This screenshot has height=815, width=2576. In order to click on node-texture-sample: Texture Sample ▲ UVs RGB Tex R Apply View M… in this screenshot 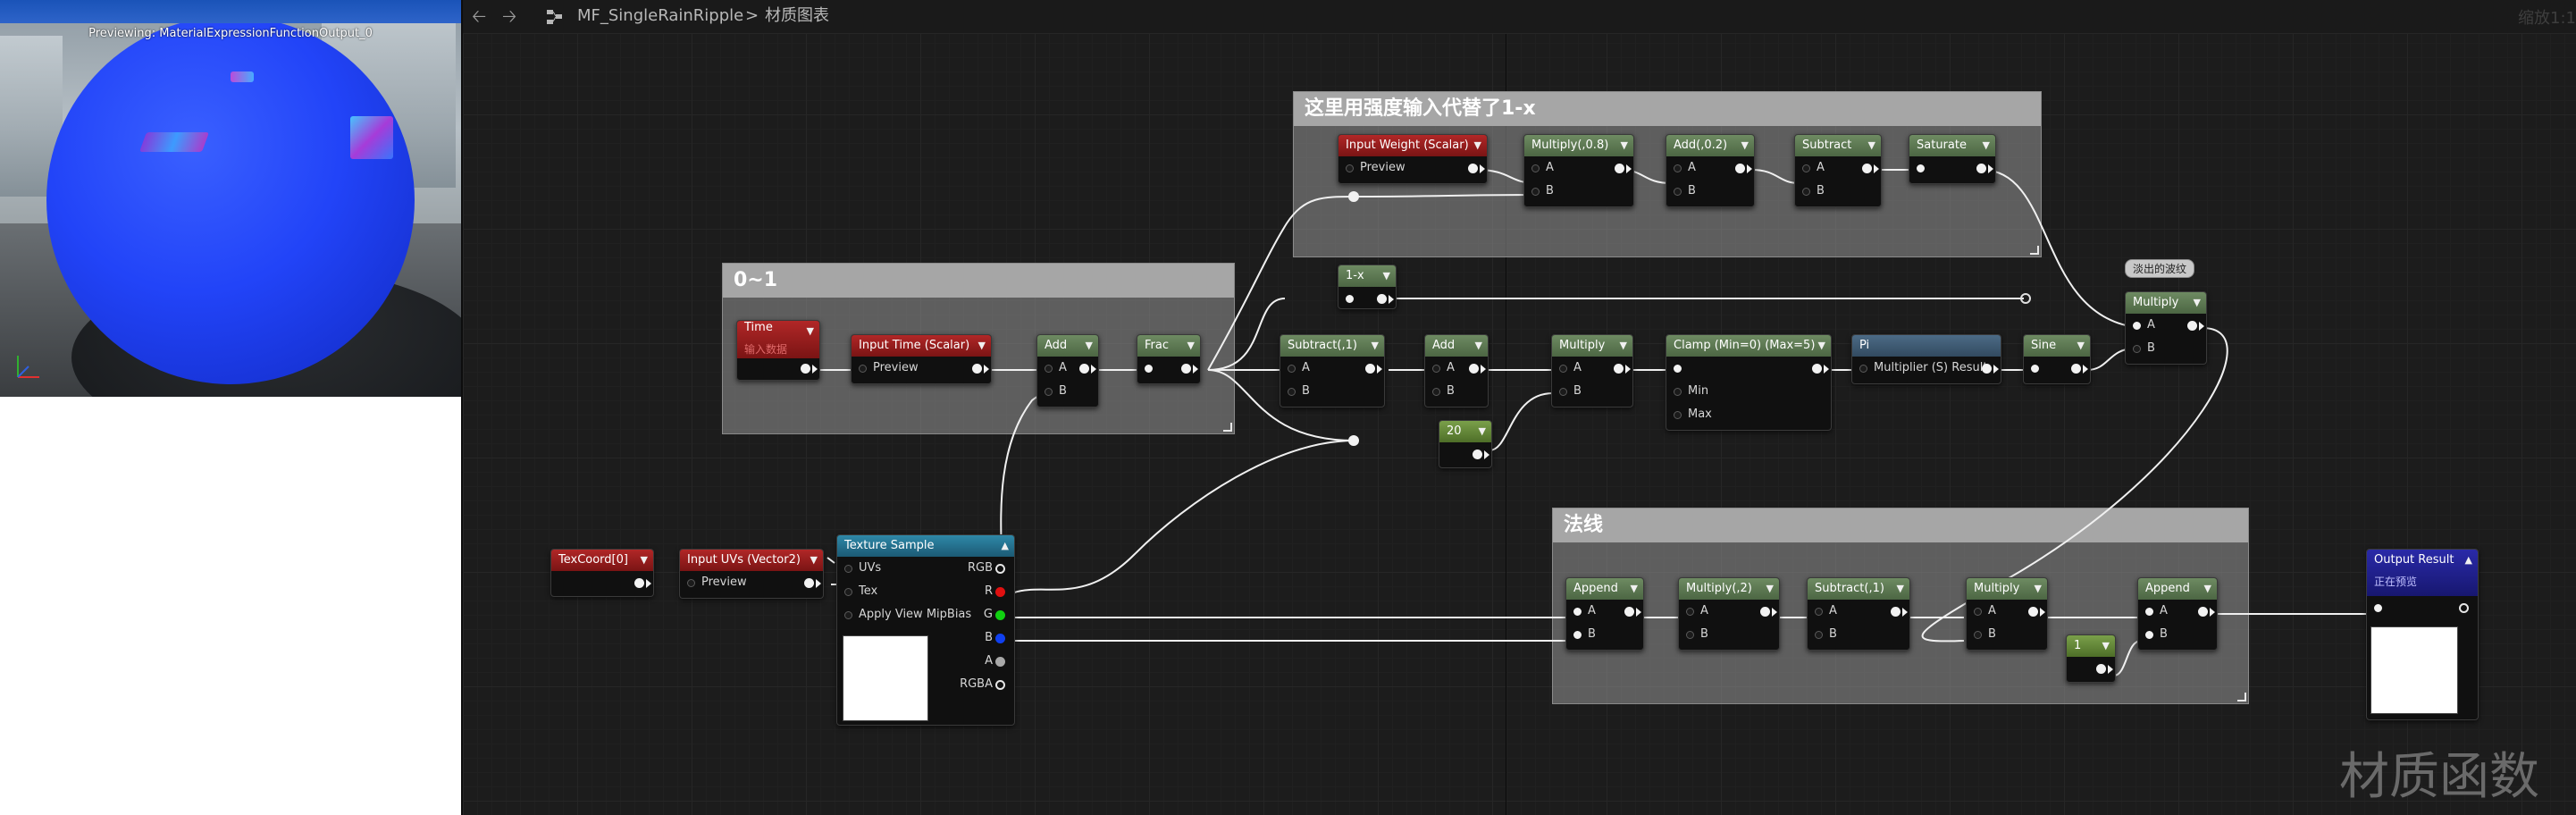, I will do `click(926, 630)`.